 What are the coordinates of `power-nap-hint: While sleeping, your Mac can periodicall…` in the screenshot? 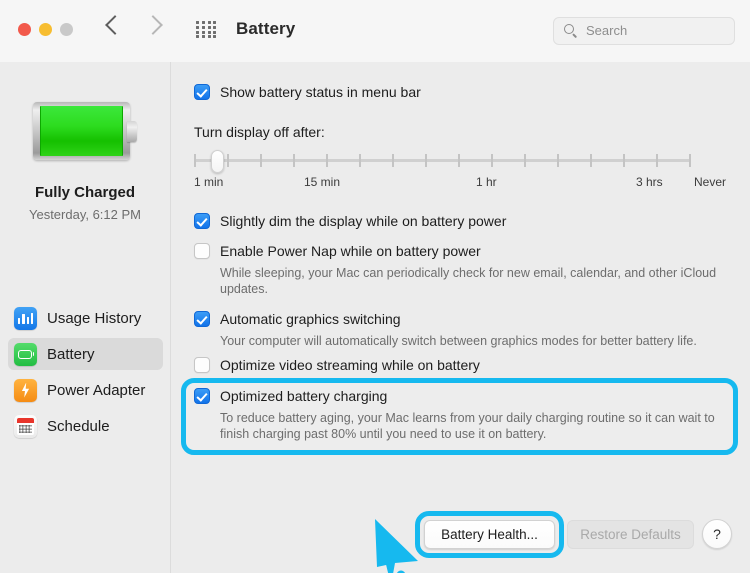 It's located at (468, 281).